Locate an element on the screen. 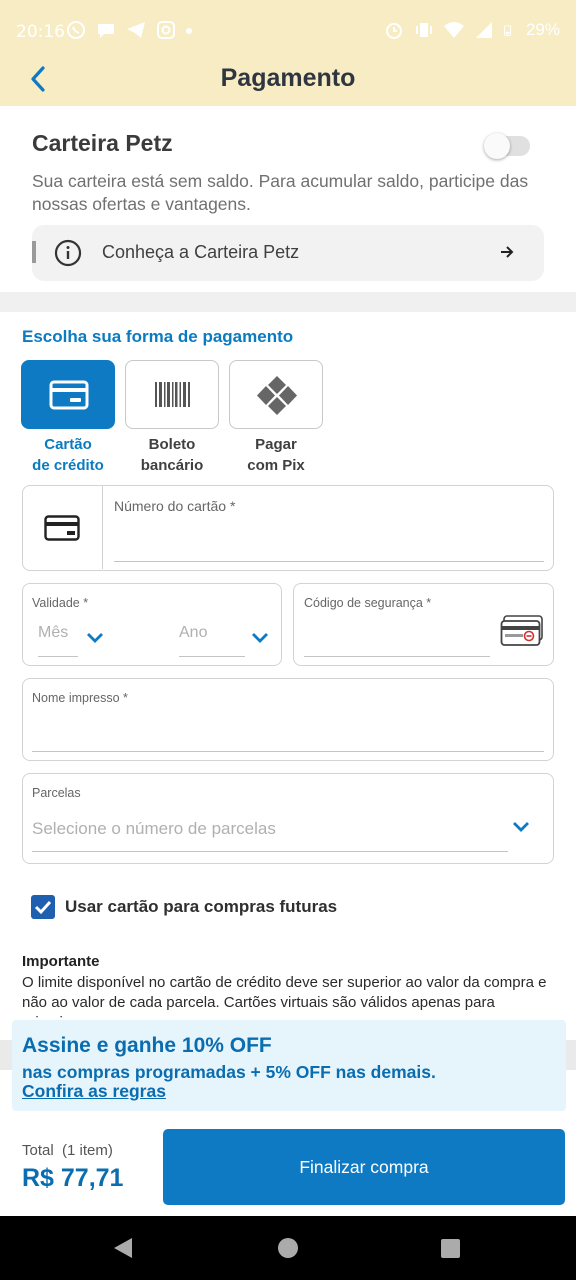 This screenshot has width=576, height=1280. wallet-toggle is located at coordinates (507, 146).